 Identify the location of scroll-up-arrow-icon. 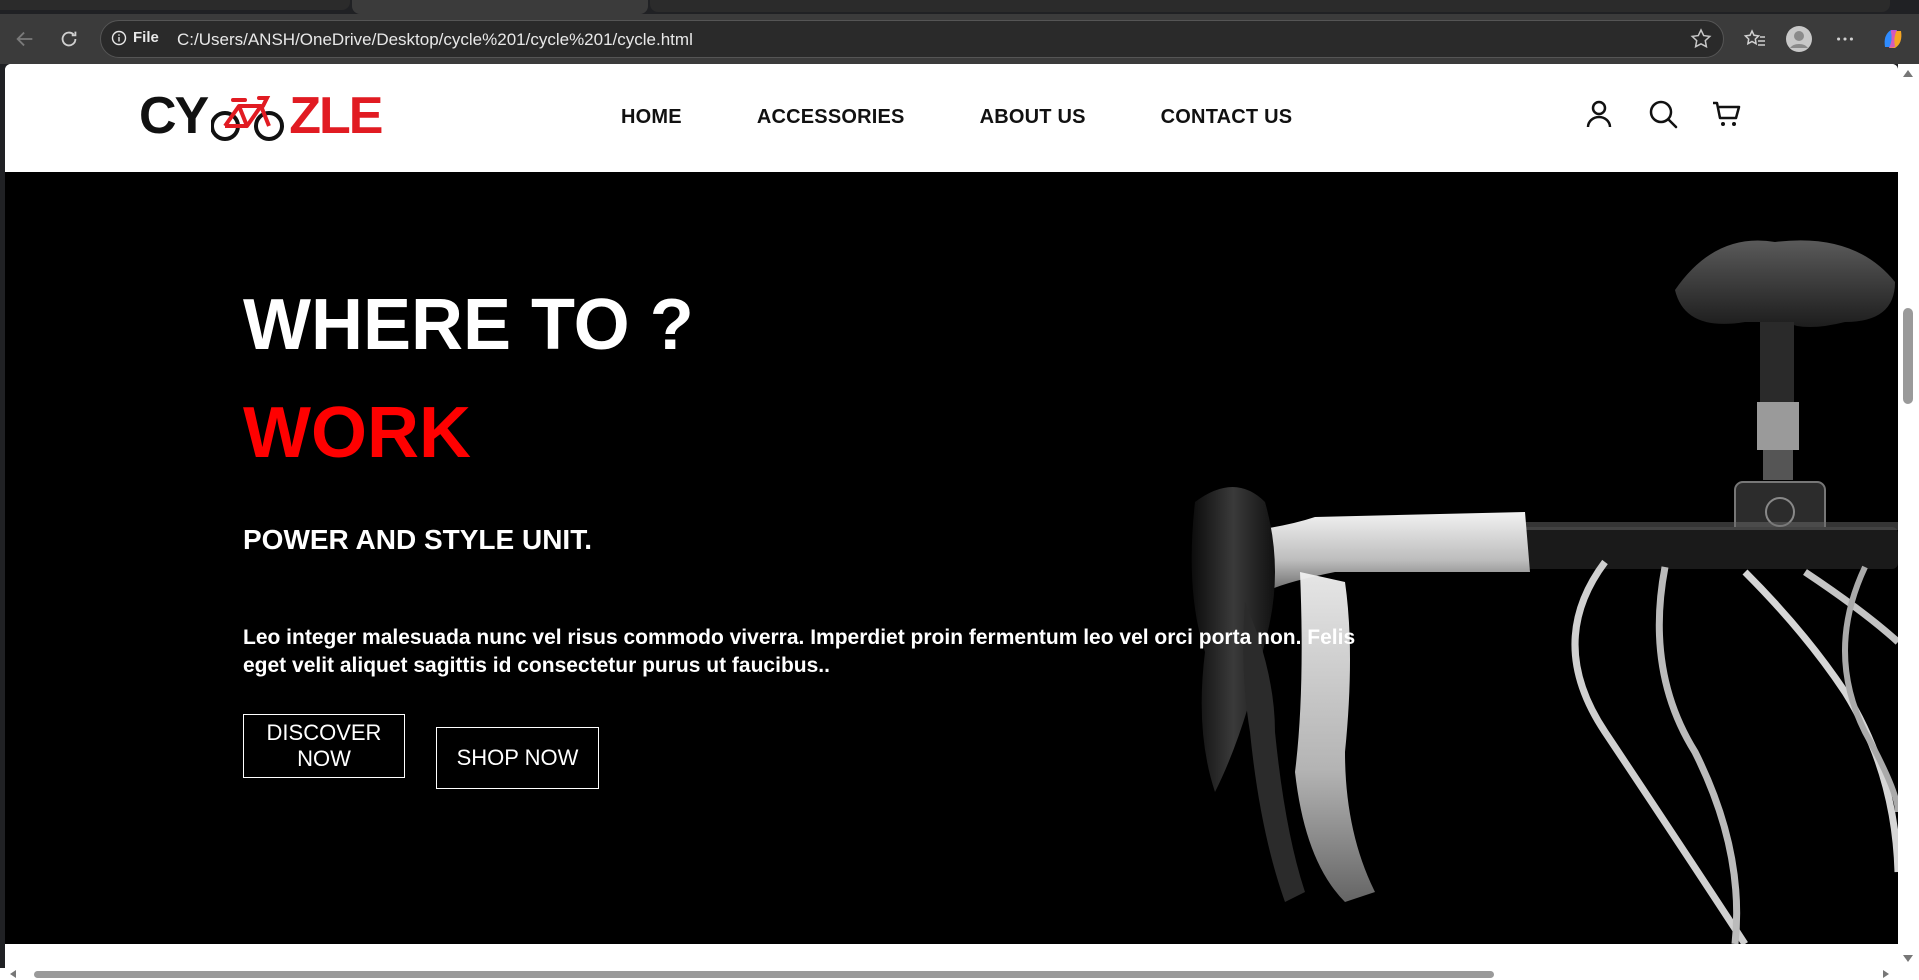
(1908, 73).